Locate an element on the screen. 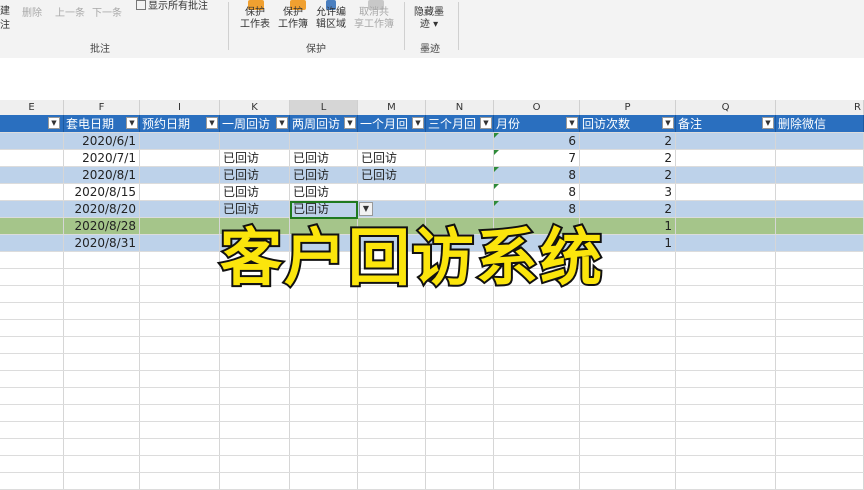  table-cell: 6 is located at coordinates (537, 141).